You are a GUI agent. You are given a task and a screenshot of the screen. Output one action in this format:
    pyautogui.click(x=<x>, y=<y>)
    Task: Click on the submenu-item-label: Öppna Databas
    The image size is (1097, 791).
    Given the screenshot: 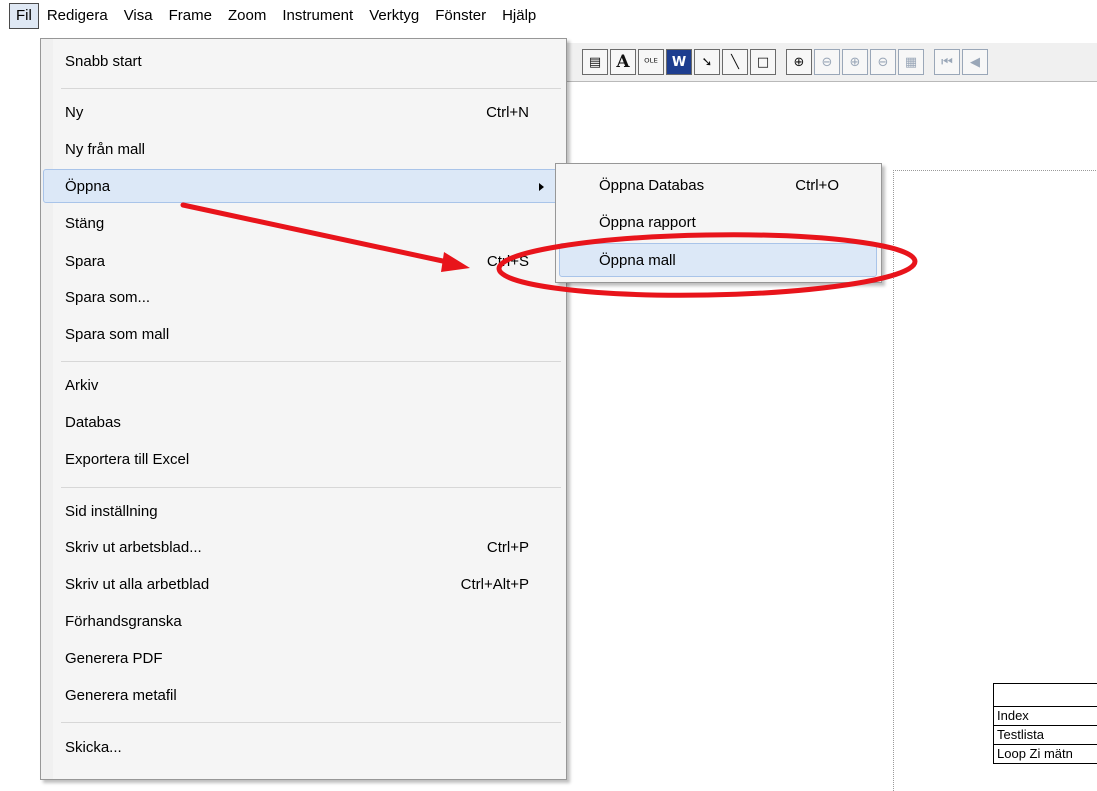 What is the action you would take?
    pyautogui.click(x=652, y=185)
    